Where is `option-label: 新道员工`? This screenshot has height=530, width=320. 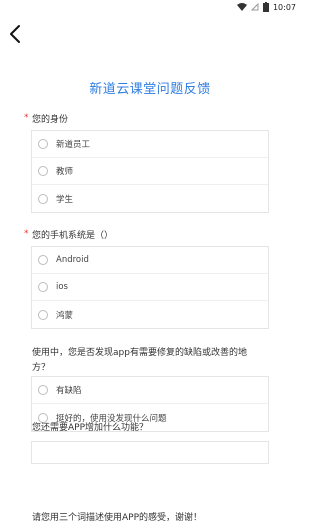 option-label: 新道员工 is located at coordinates (73, 145).